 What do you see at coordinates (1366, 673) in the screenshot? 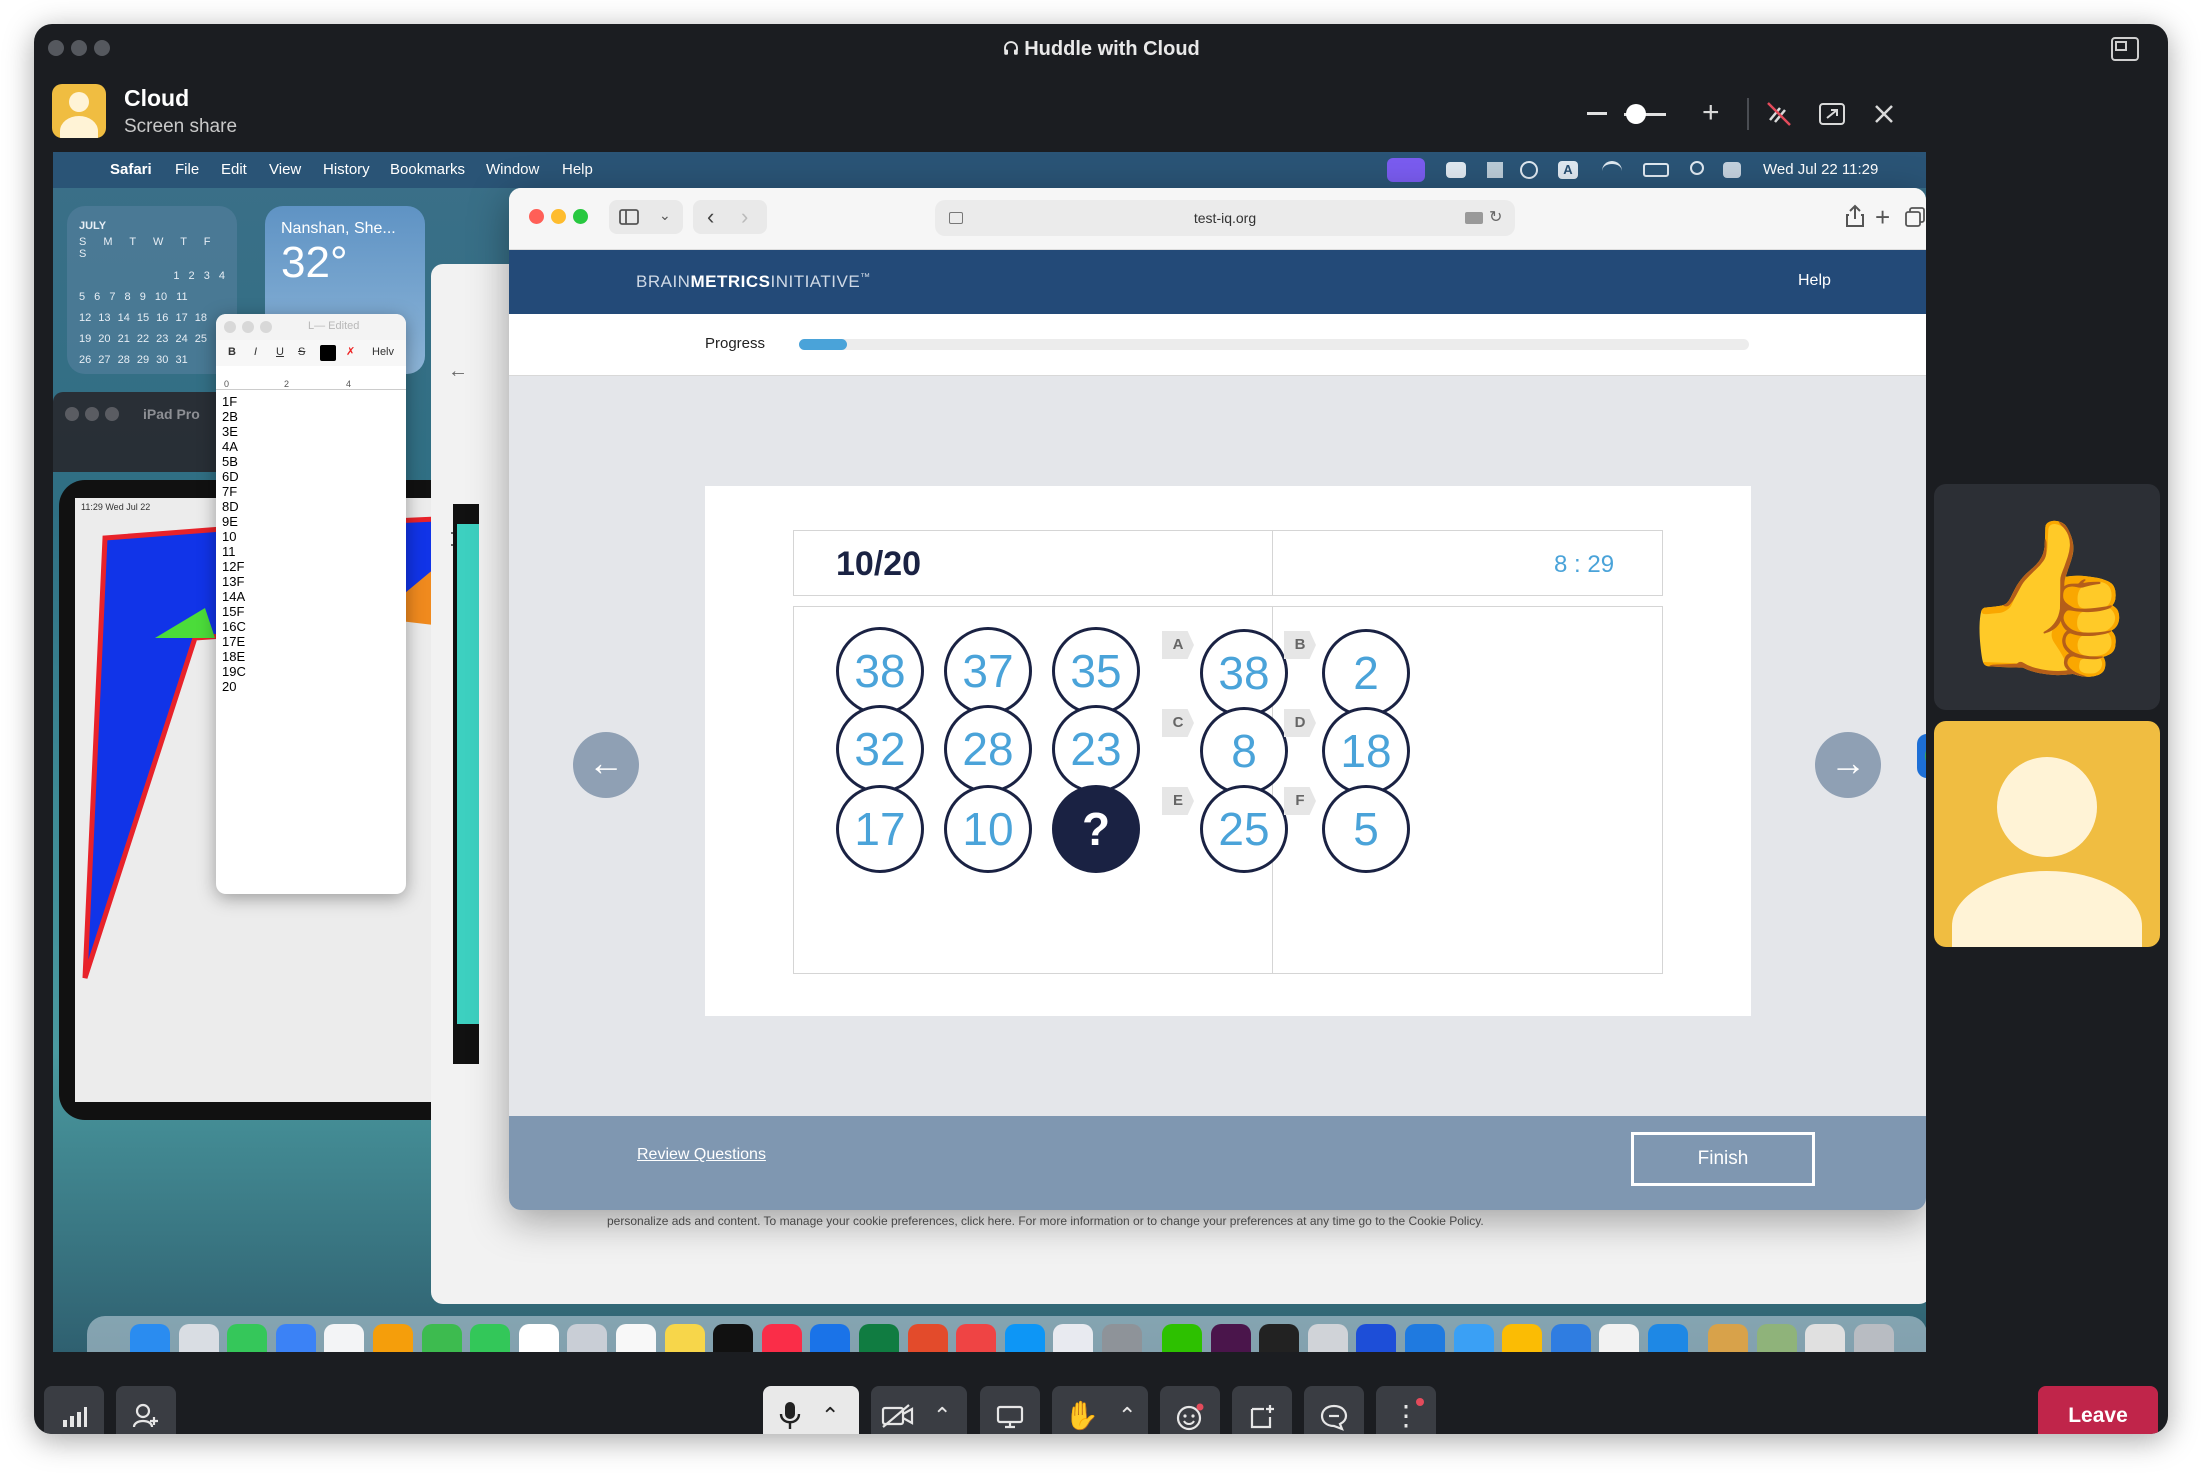
I see `option-value: 2` at bounding box center [1366, 673].